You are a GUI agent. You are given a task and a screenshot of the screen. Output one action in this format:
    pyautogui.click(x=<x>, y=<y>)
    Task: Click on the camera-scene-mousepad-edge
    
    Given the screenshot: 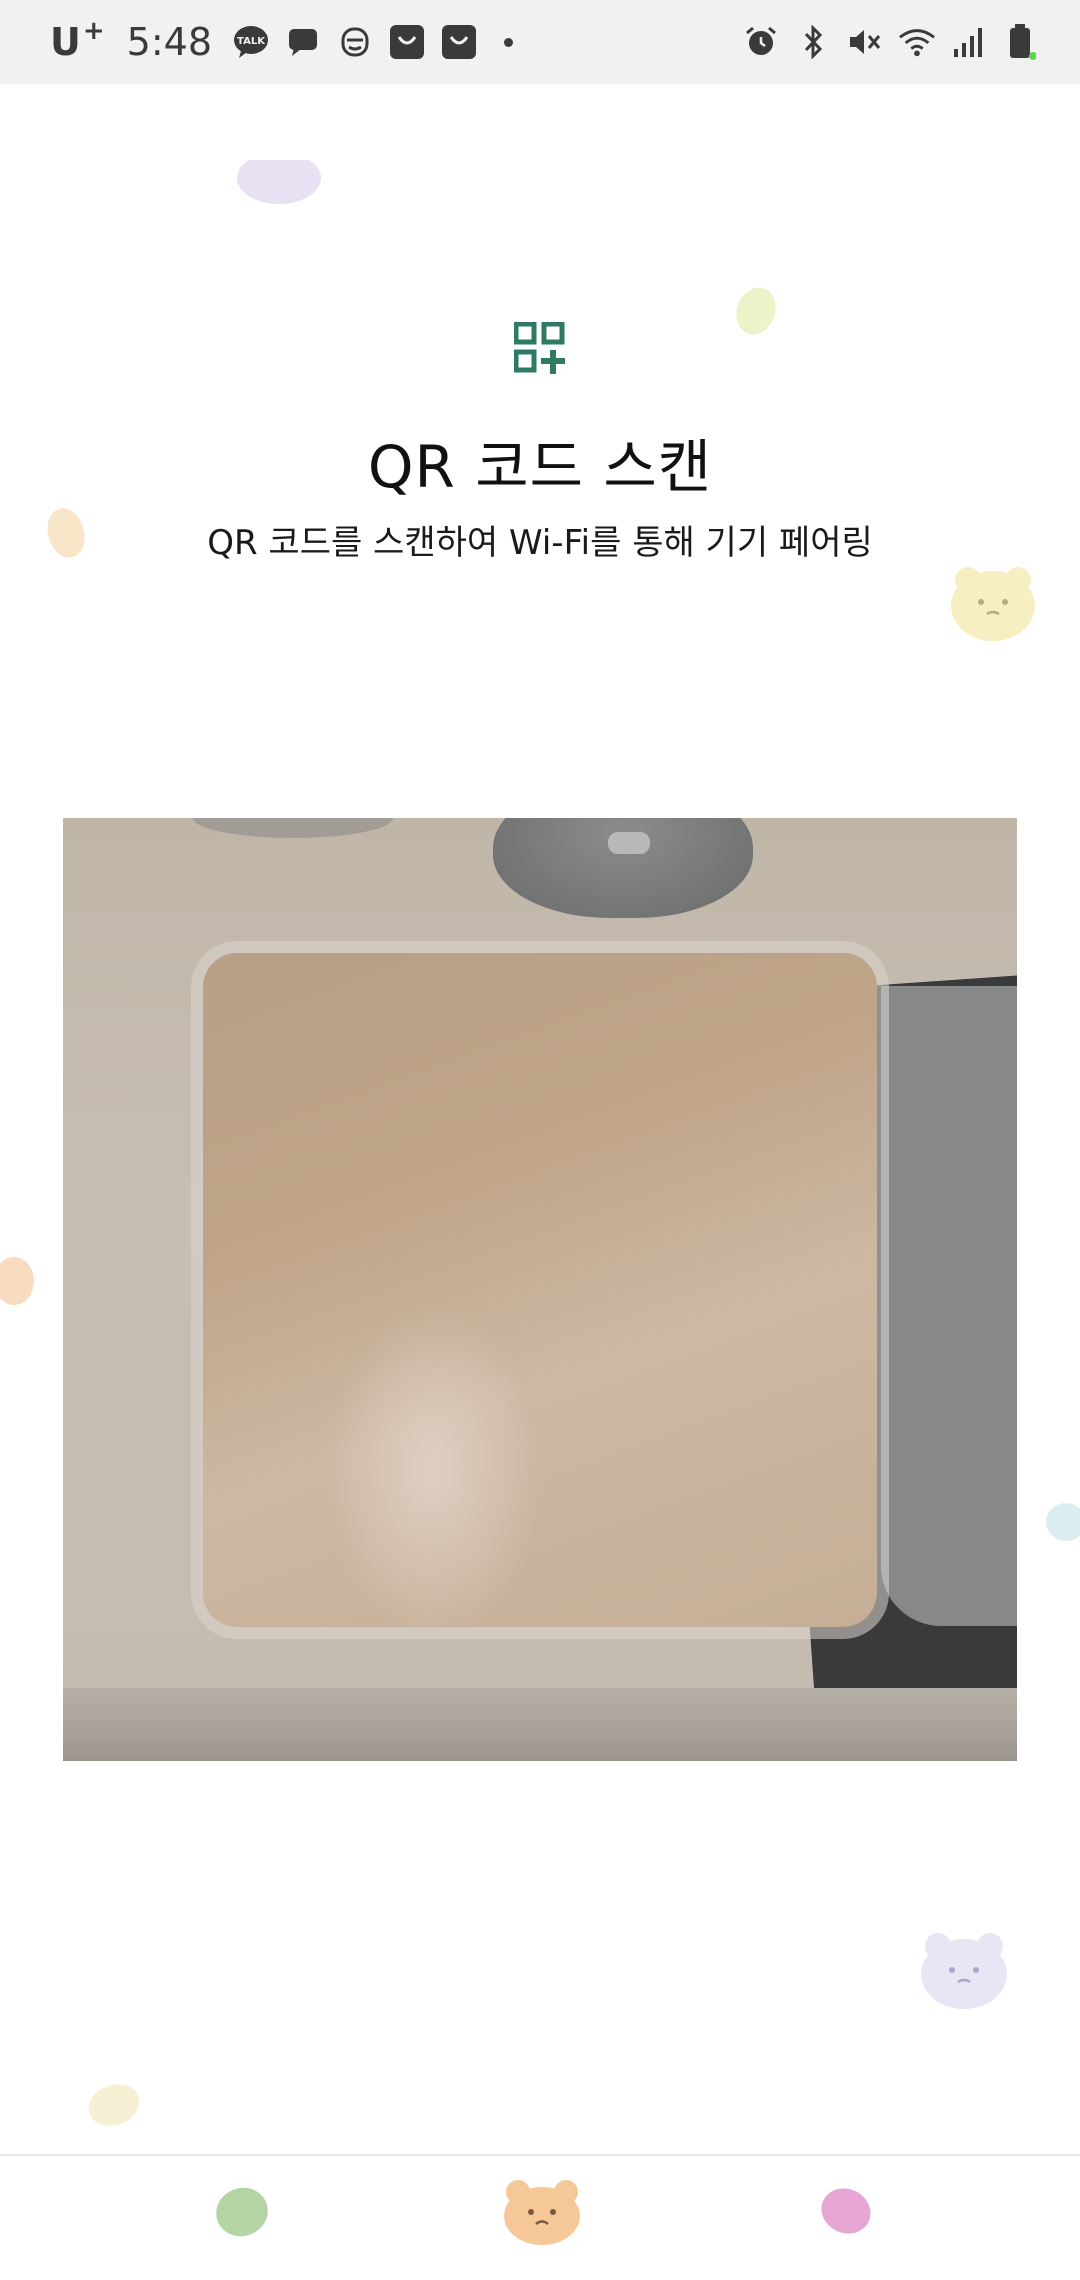 What is the action you would take?
    pyautogui.click(x=949, y=1306)
    